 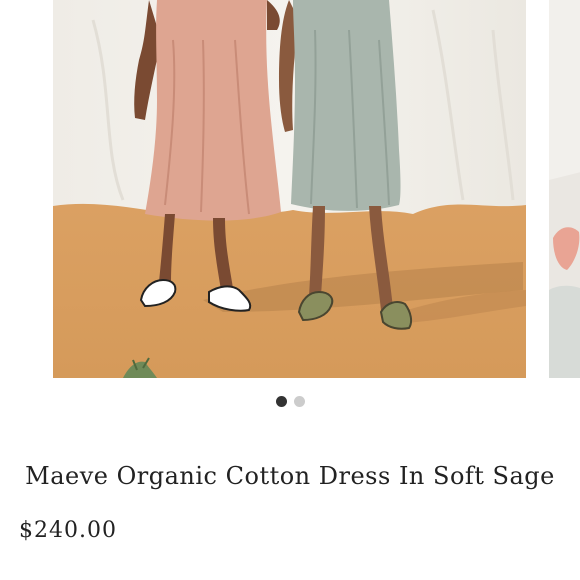 I want to click on carousel-pagination, so click(x=290, y=401).